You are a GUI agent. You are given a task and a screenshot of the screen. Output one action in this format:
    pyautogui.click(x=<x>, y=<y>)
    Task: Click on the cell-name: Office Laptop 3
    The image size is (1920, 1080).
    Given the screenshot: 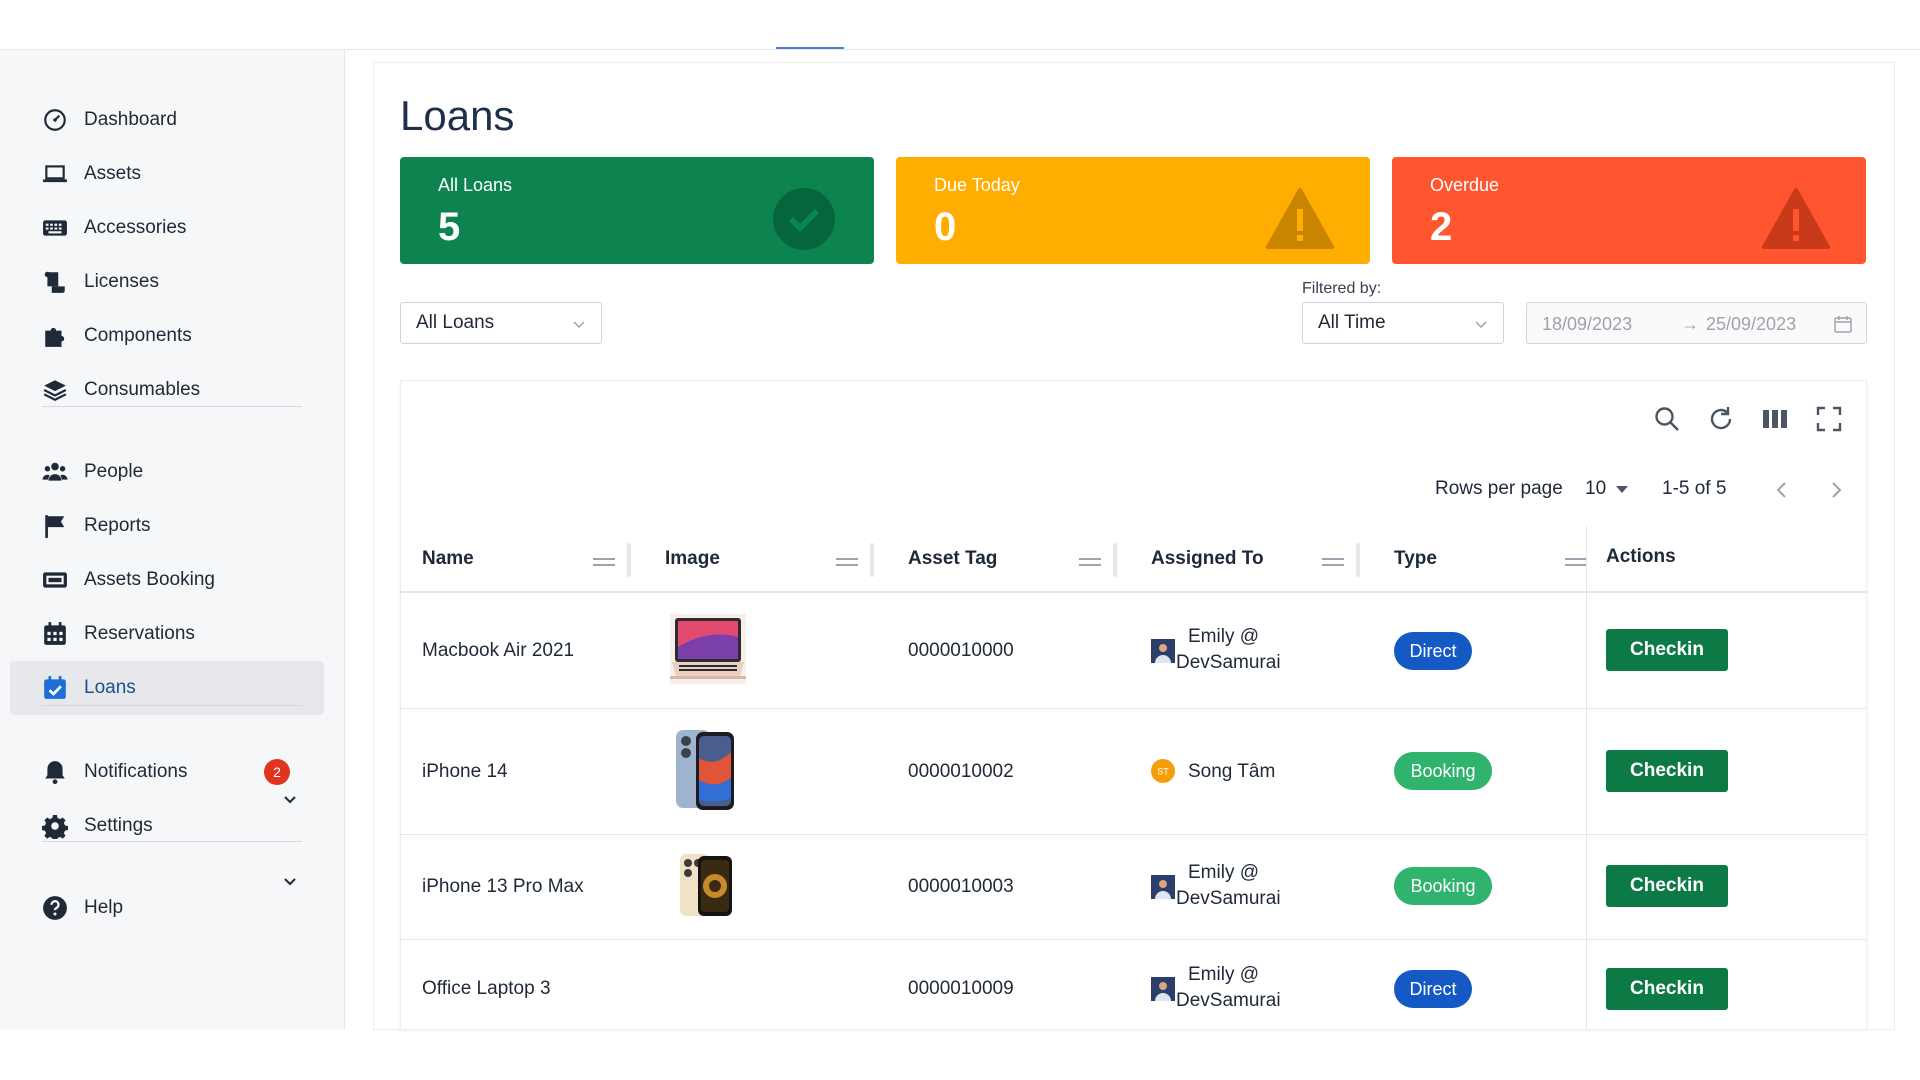 What is the action you would take?
    pyautogui.click(x=486, y=988)
    